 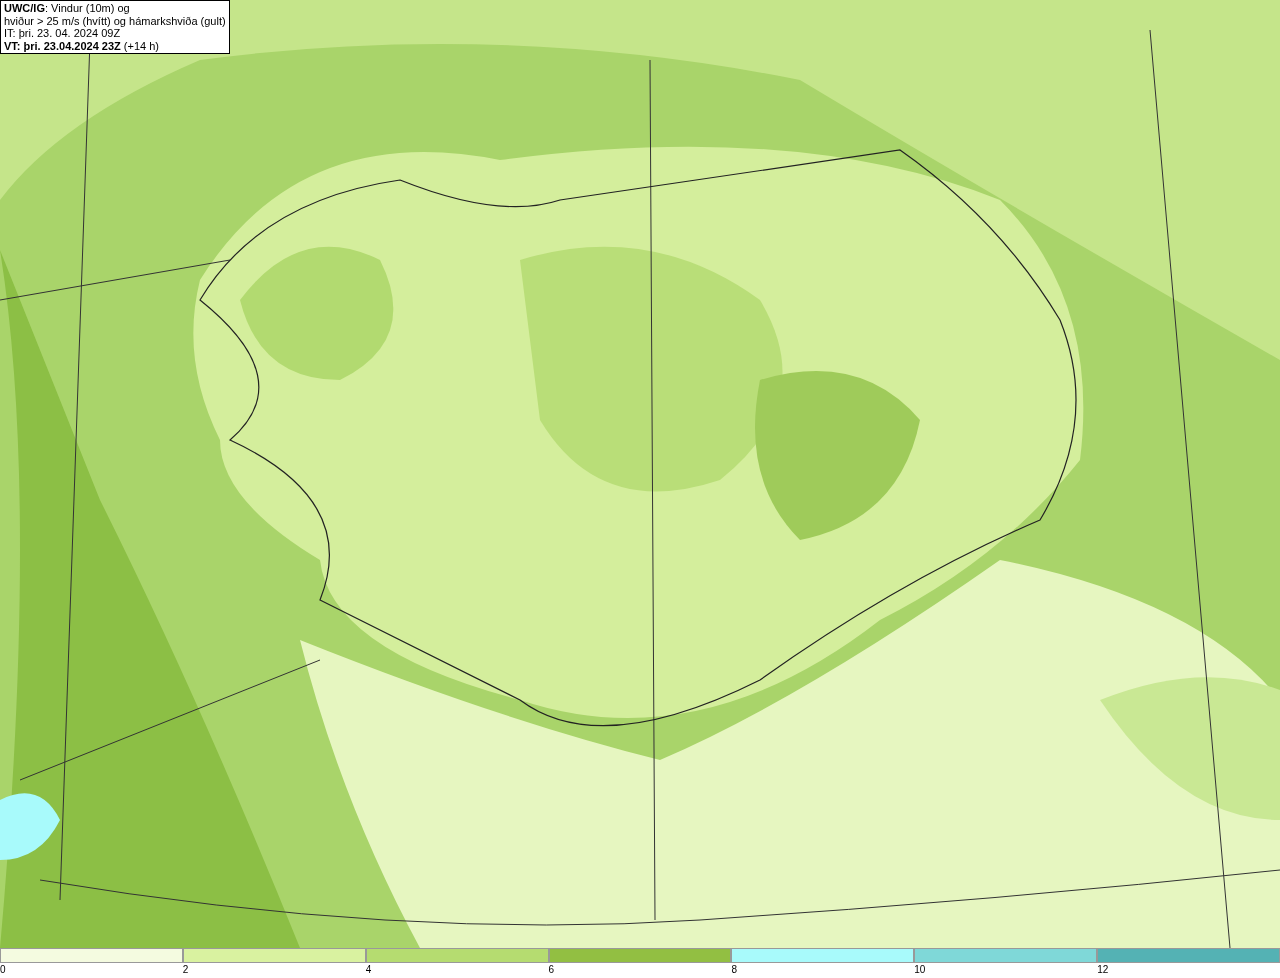 What do you see at coordinates (551, 970) in the screenshot?
I see `scale-label: 6` at bounding box center [551, 970].